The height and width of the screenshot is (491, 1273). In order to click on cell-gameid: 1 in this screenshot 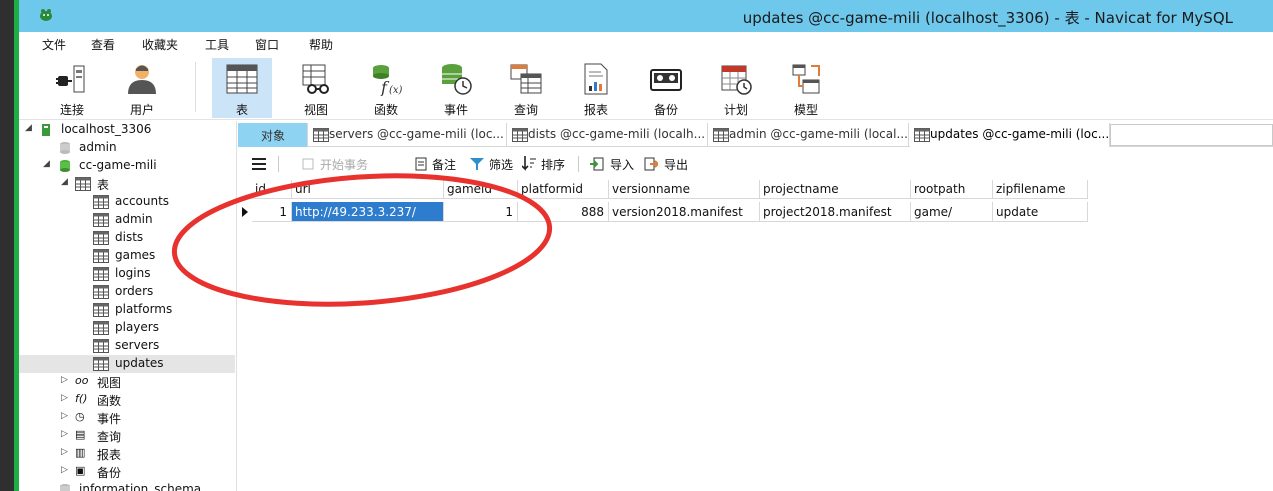, I will do `click(481, 212)`.